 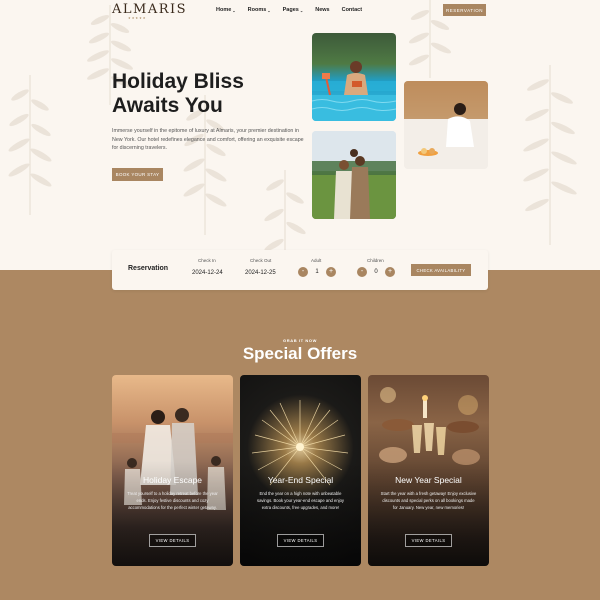 What do you see at coordinates (354, 77) in the screenshot?
I see `pool-photo` at bounding box center [354, 77].